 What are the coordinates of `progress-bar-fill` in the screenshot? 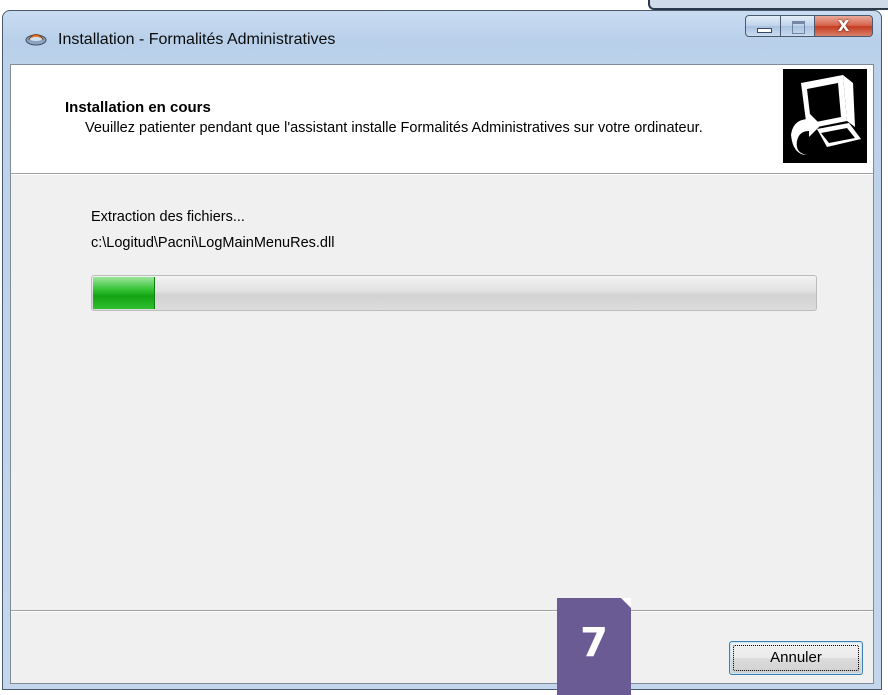 It's located at (124, 293).